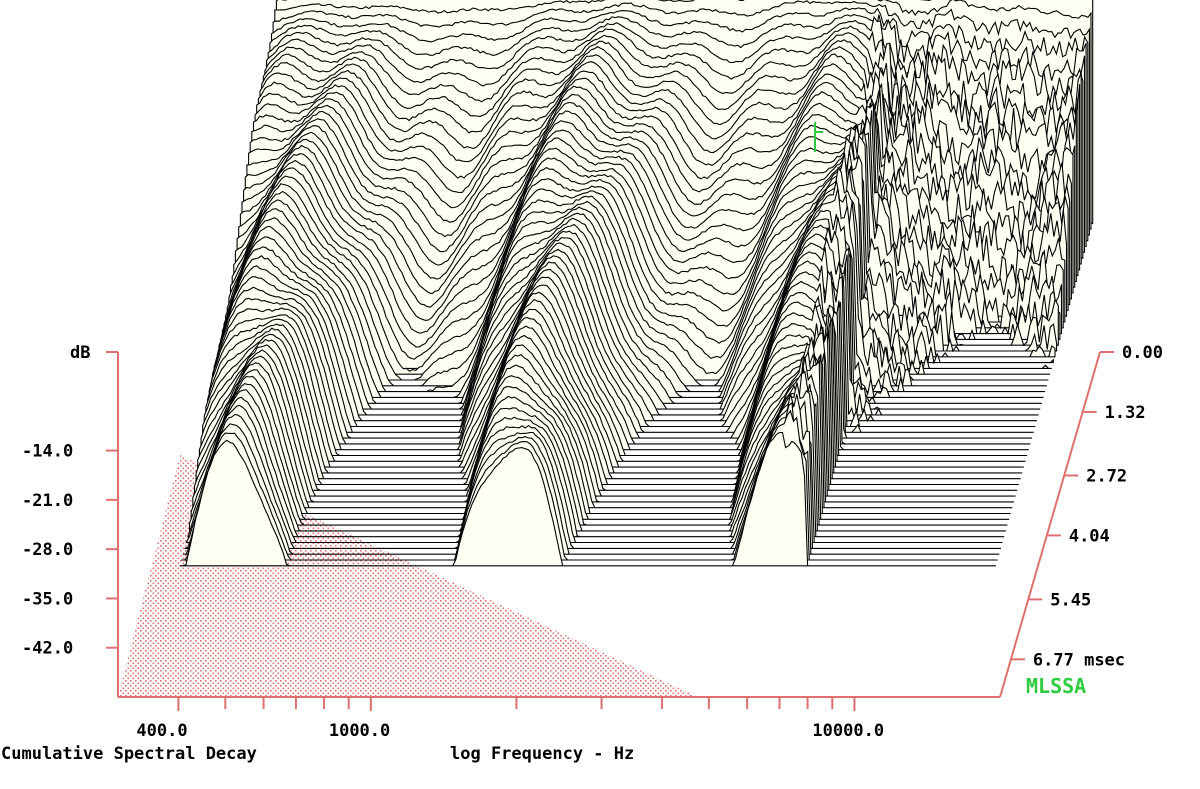 The image size is (1200, 789). Describe the element at coordinates (1142, 353) in the screenshot. I see `z-tick-label: 0.00` at that location.